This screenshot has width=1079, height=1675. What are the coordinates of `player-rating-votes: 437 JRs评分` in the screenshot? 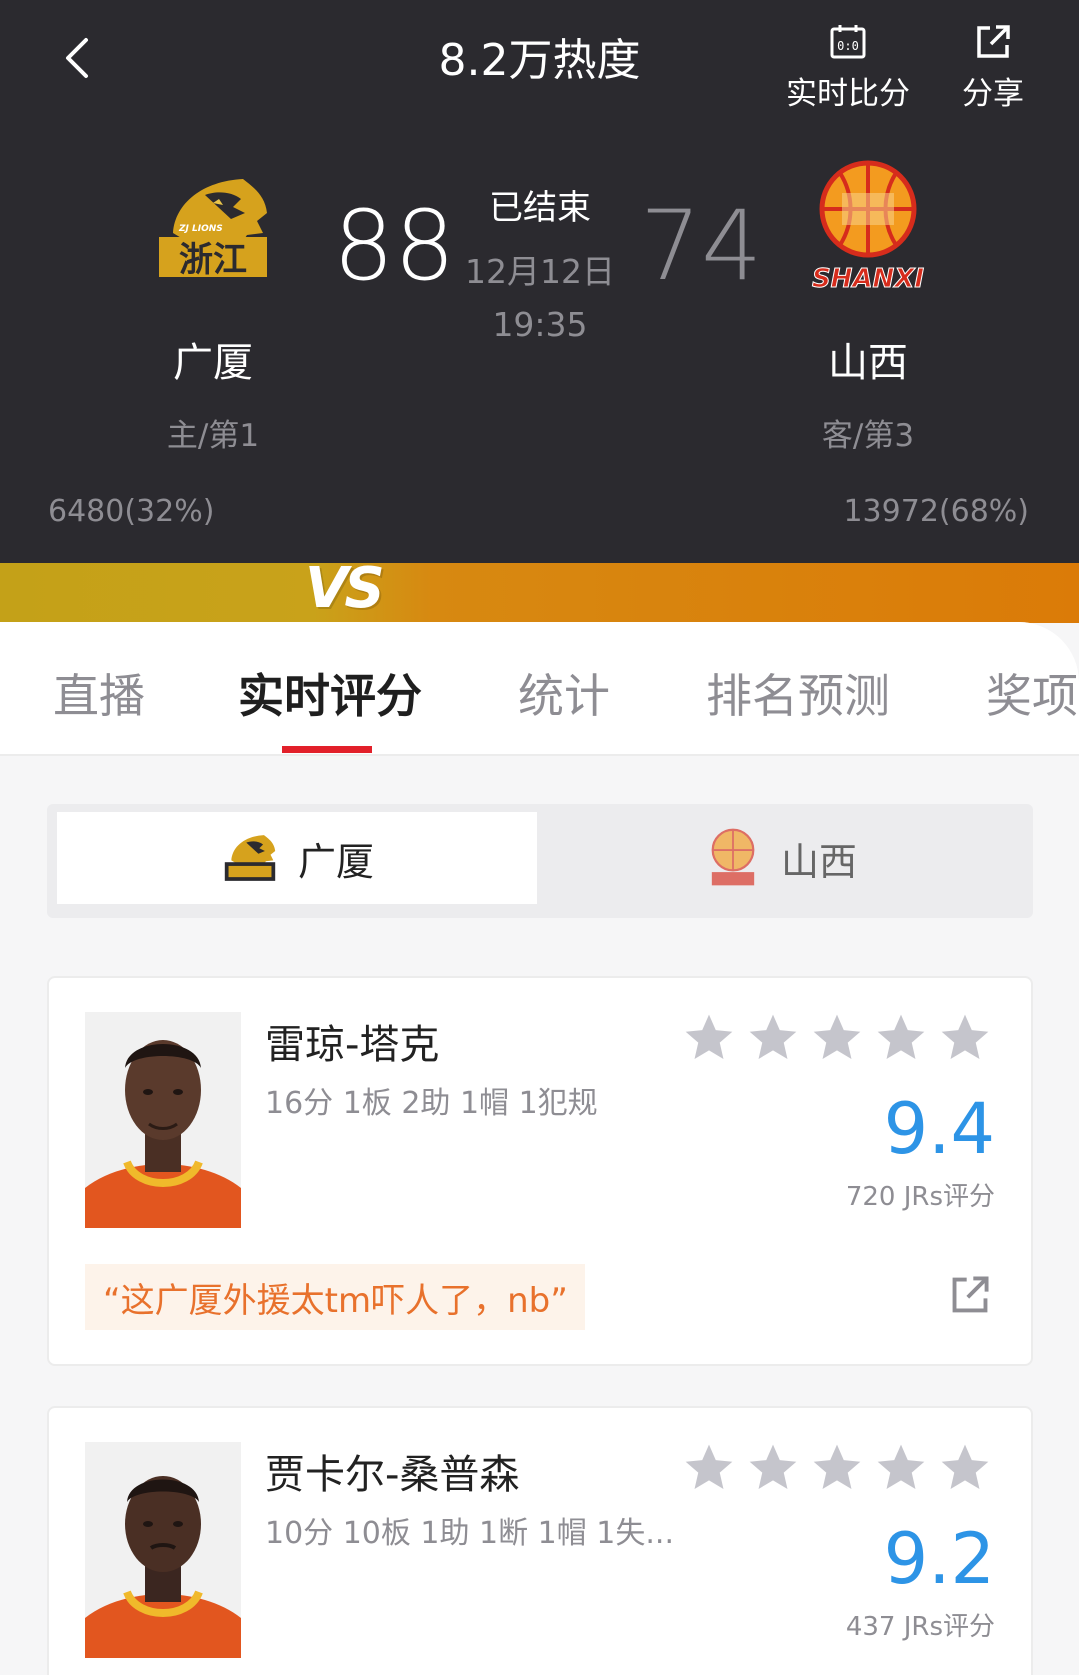 It's located at (920, 1627).